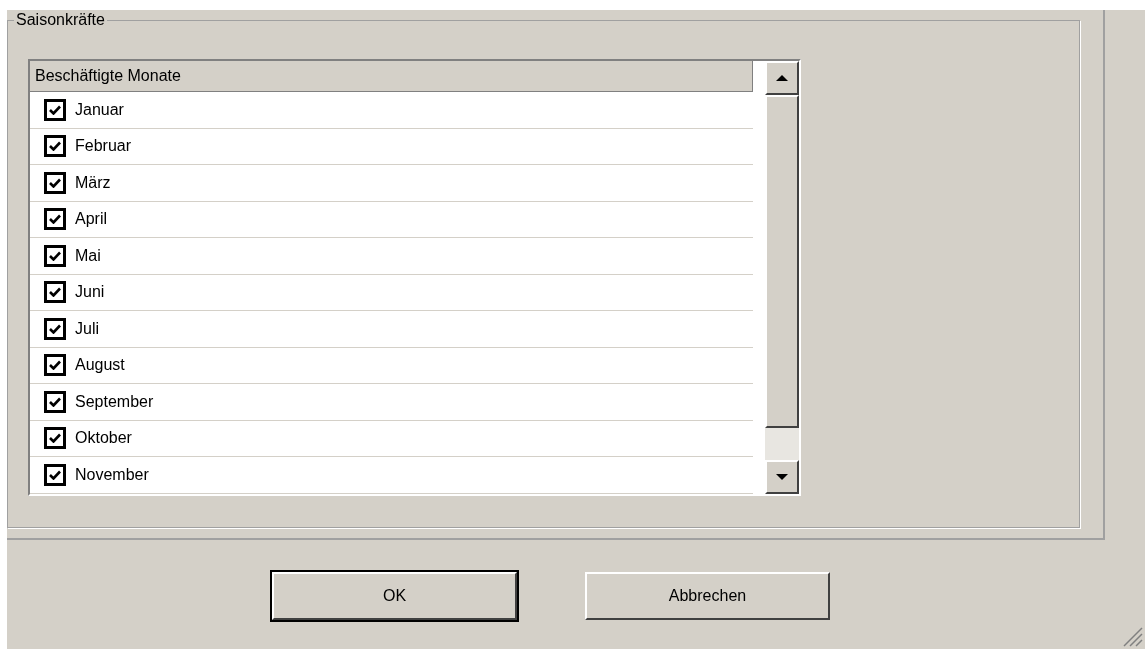 The height and width of the screenshot is (649, 1145). Describe the element at coordinates (112, 474) in the screenshot. I see `month-label: November` at that location.